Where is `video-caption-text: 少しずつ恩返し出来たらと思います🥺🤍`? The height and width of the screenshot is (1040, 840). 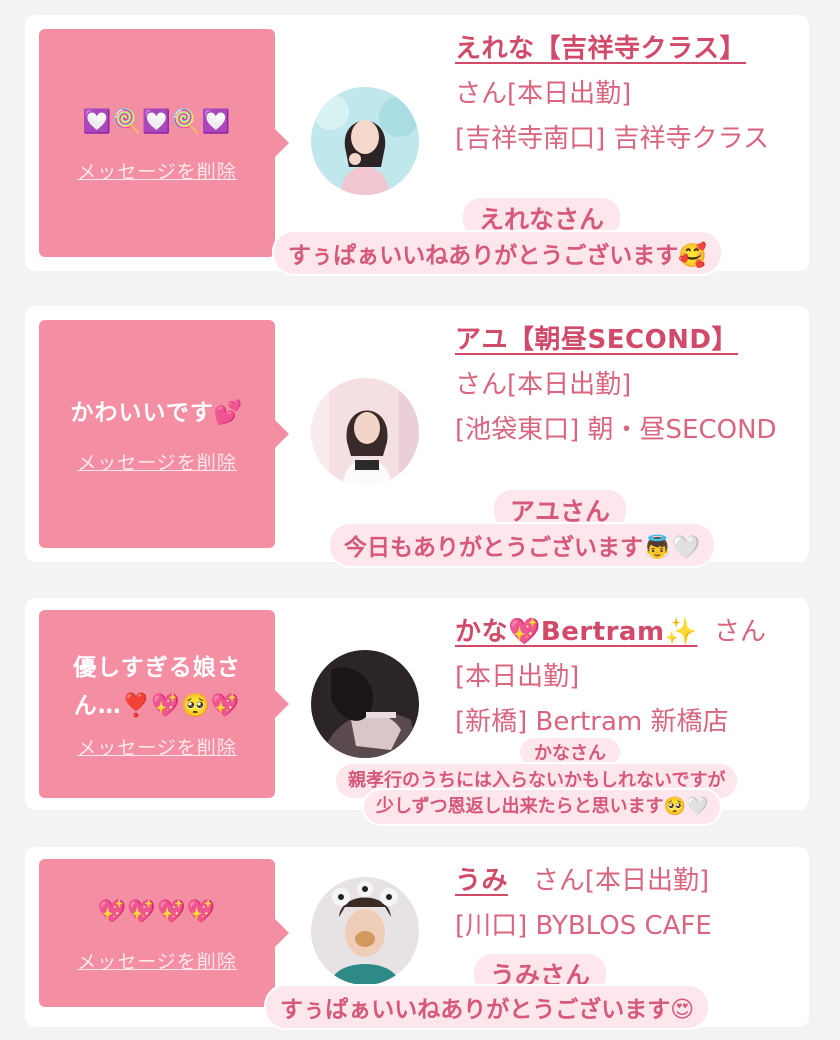
video-caption-text: 少しずつ恩返し出来たらと思います🥺🤍 is located at coordinates (542, 807).